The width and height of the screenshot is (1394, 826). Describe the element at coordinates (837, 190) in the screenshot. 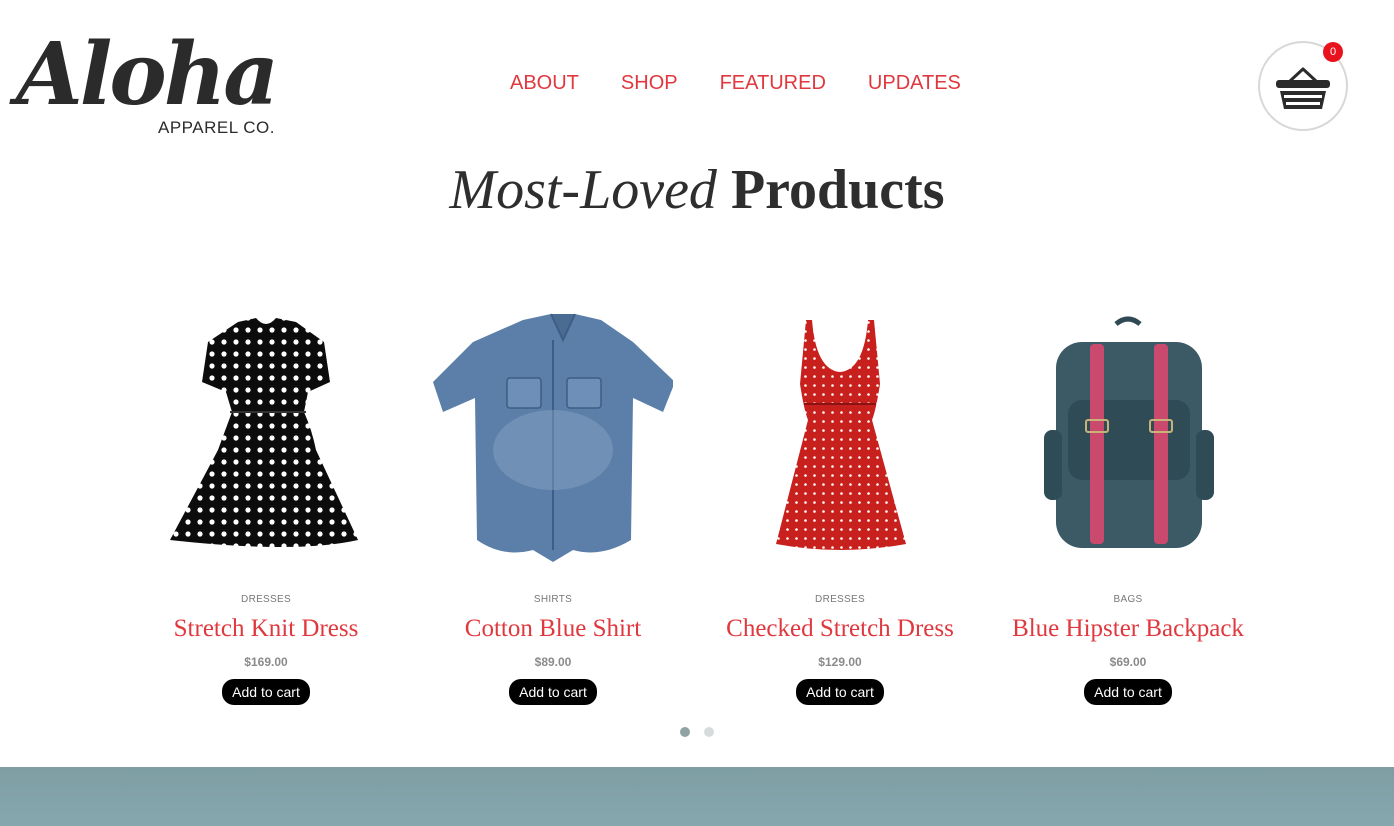

I see `title-bold: Products` at that location.